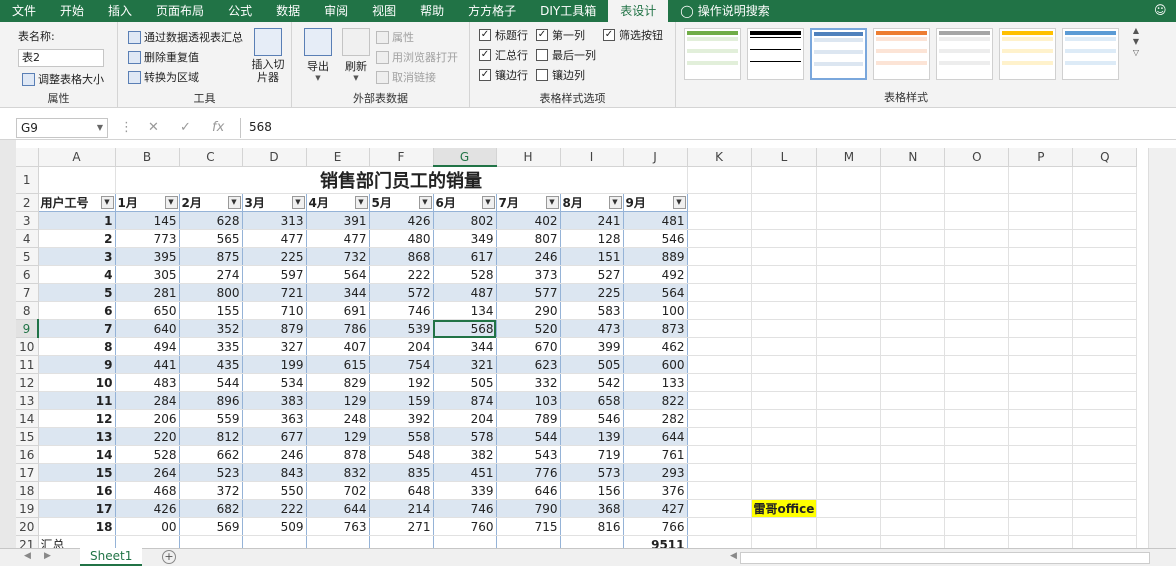  Describe the element at coordinates (401, 220) in the screenshot. I see `sales-cell: 426` at that location.